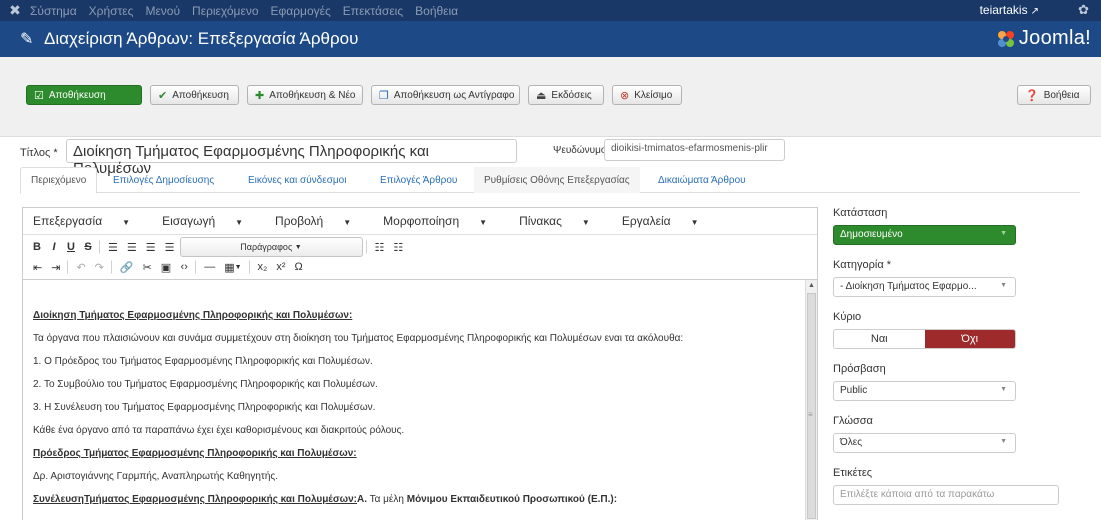  I want to click on close-button: ⊗ Κλείσιμο, so click(647, 95).